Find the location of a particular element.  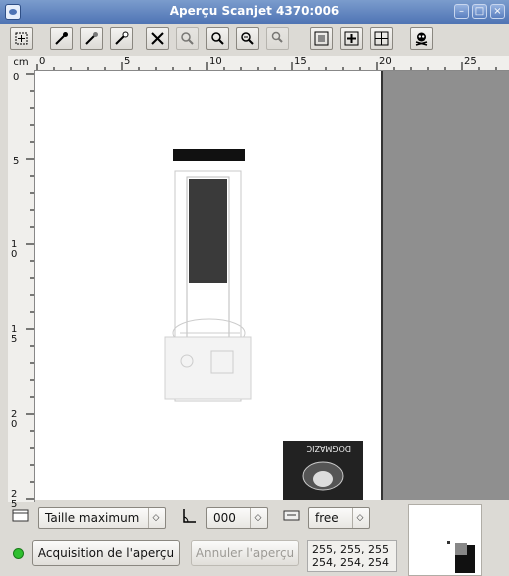

window-title: Aperçu Scanjet 4370:006 is located at coordinates (254, 11).